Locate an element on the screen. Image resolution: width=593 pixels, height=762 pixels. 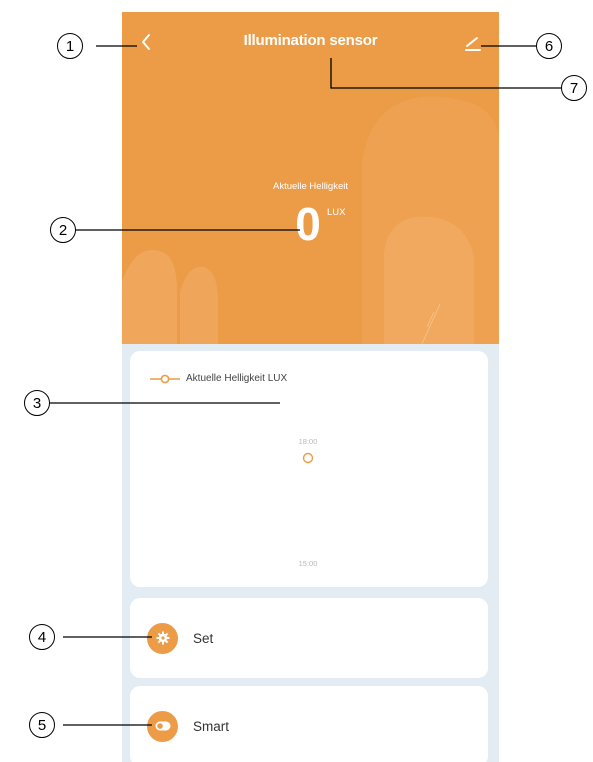
reading-value: 0 is located at coordinates (308, 224).